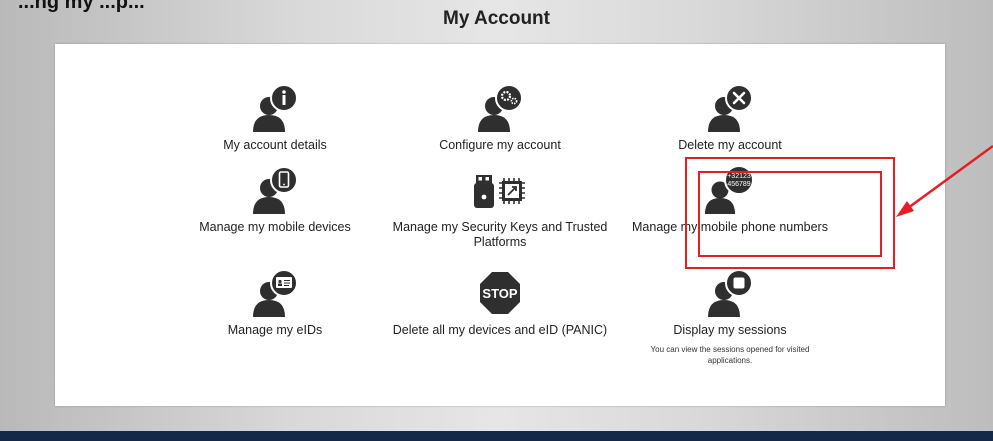  What do you see at coordinates (496, 436) in the screenshot?
I see `footer-bar` at bounding box center [496, 436].